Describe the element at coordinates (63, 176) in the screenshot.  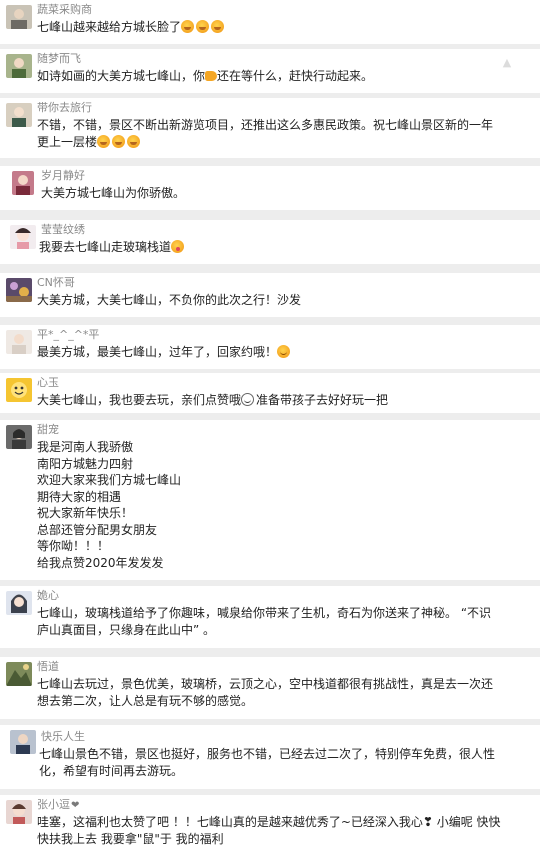
I see `username: 岁月静好` at that location.